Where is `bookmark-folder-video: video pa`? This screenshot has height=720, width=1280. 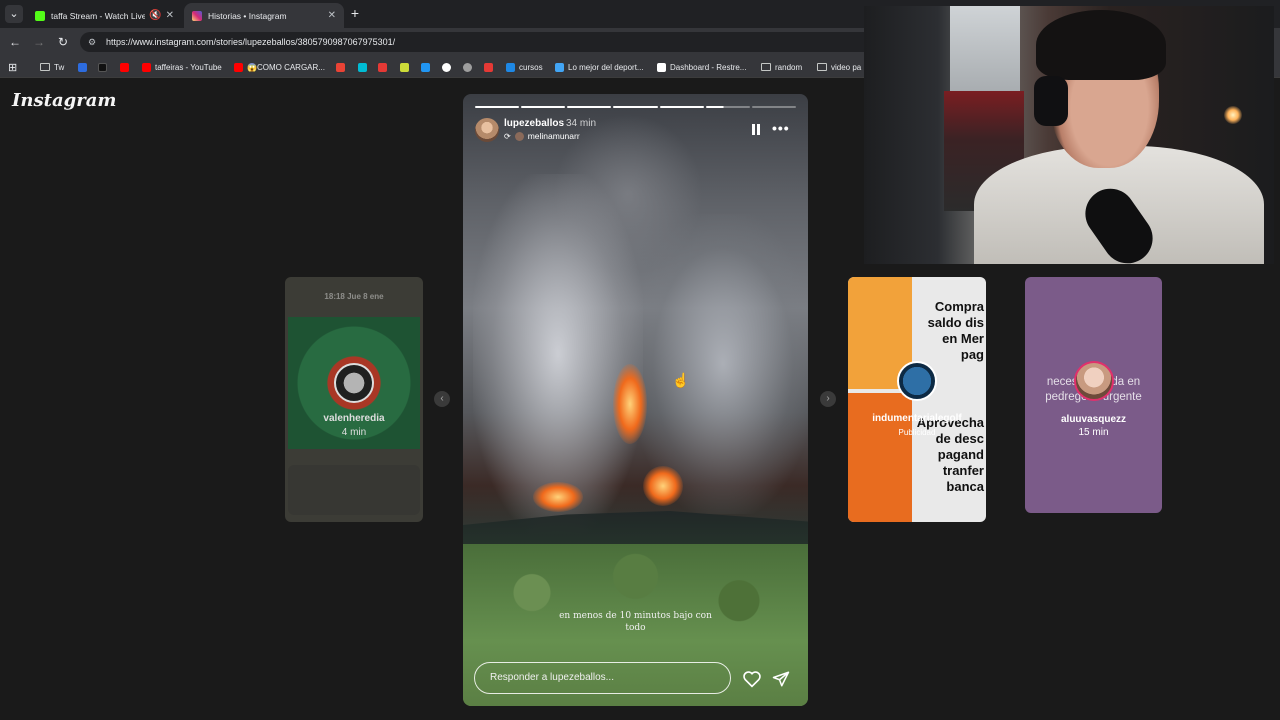
bookmark-folder-video: video pa is located at coordinates (839, 67).